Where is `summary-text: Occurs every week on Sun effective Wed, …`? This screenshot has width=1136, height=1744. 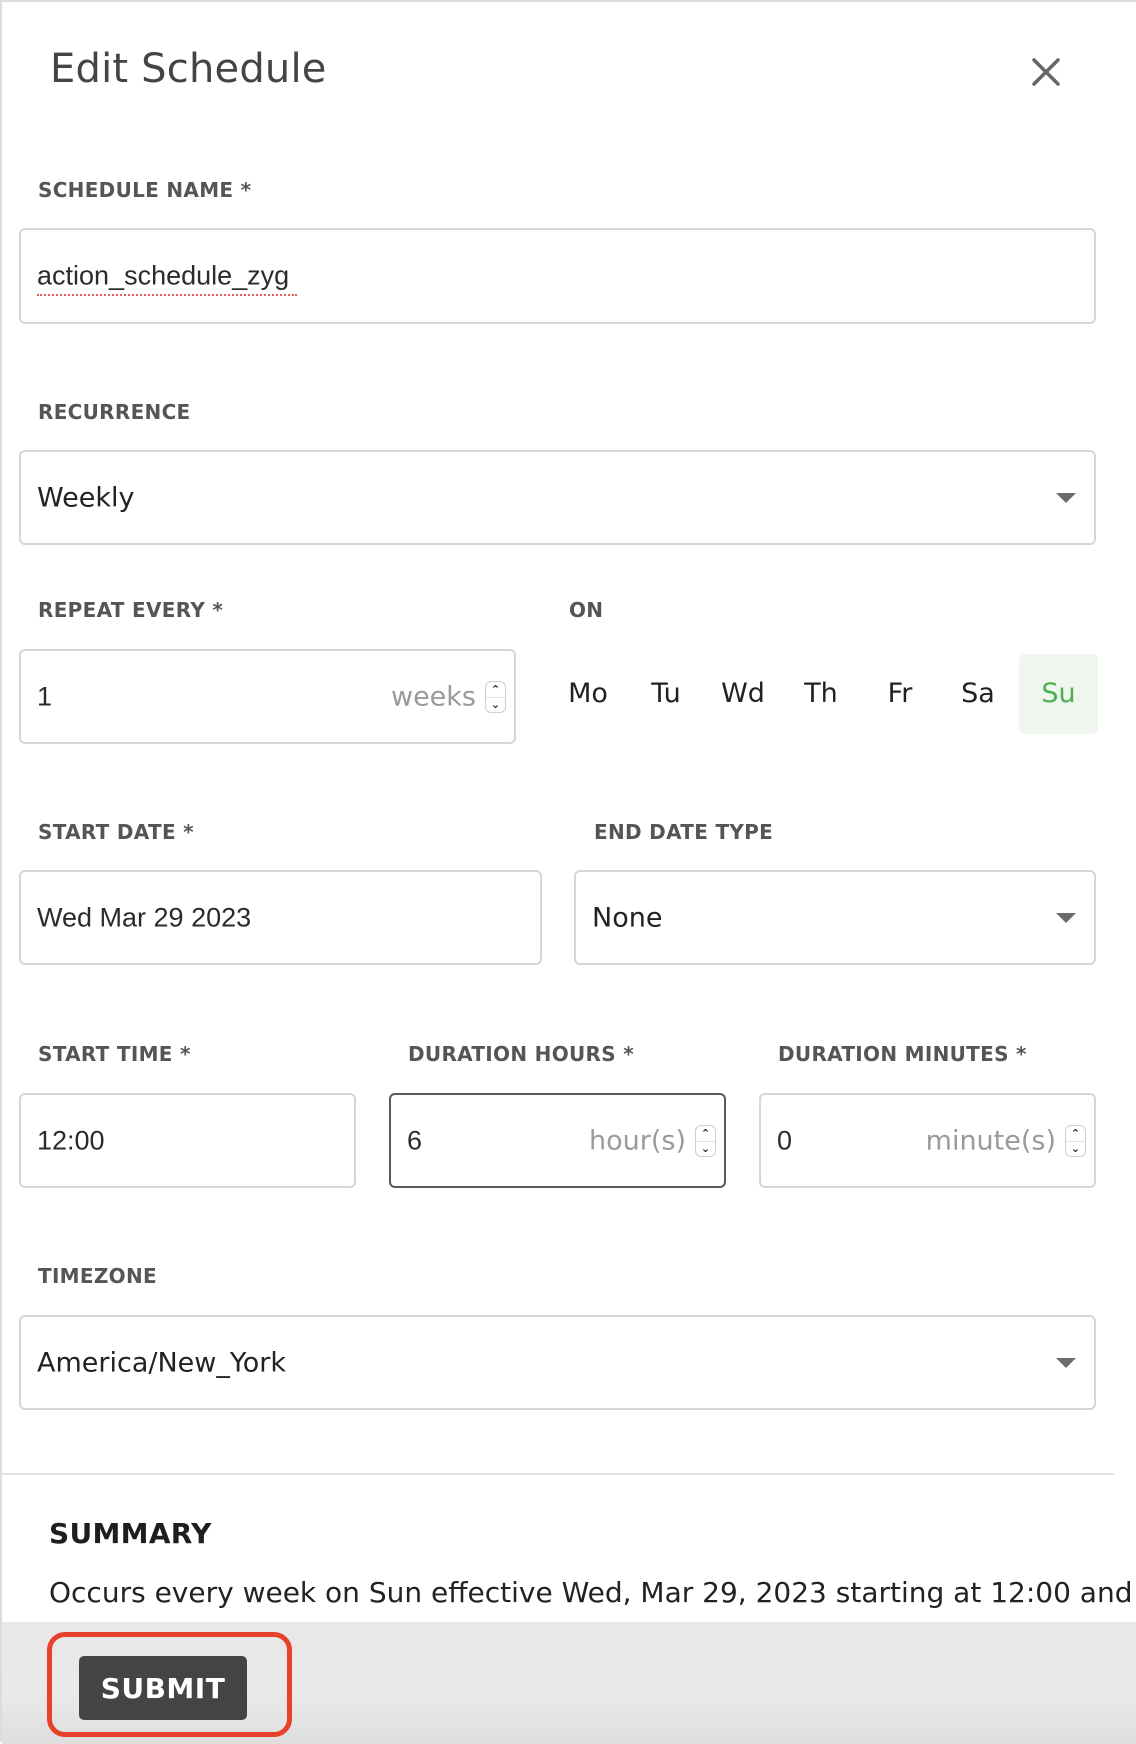
summary-text: Occurs every week on Sun effective Wed, … is located at coordinates (591, 1592).